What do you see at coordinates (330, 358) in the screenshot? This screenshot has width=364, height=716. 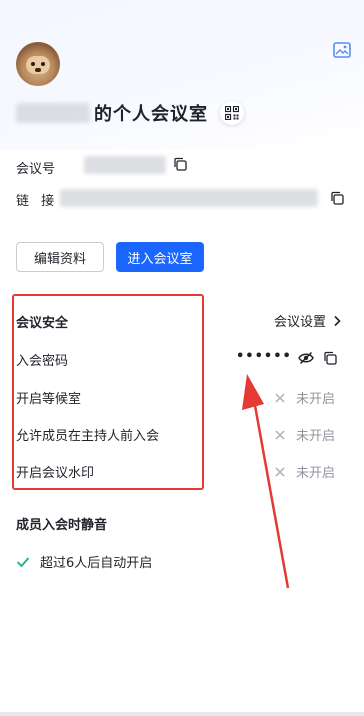 I see `copy-password-icon` at bounding box center [330, 358].